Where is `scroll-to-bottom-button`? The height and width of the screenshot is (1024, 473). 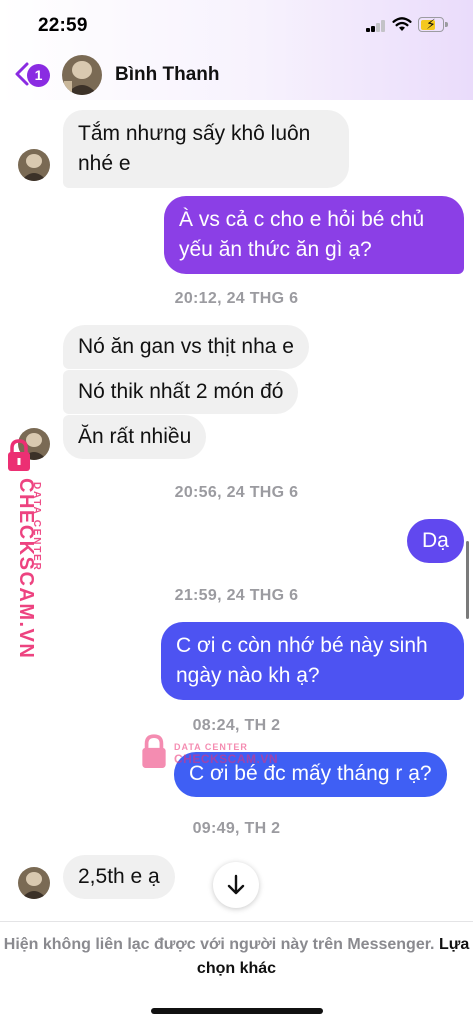
scroll-to-bottom-button is located at coordinates (236, 885).